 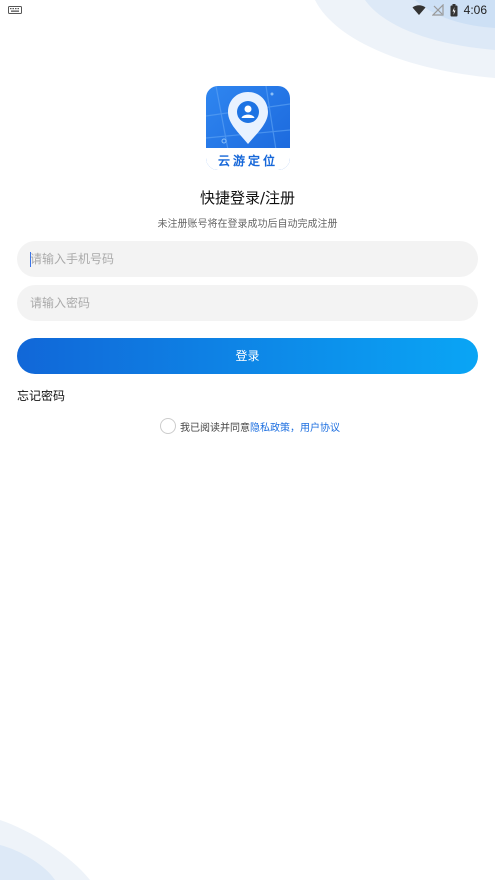 I want to click on status-time: 4:06, so click(x=475, y=10).